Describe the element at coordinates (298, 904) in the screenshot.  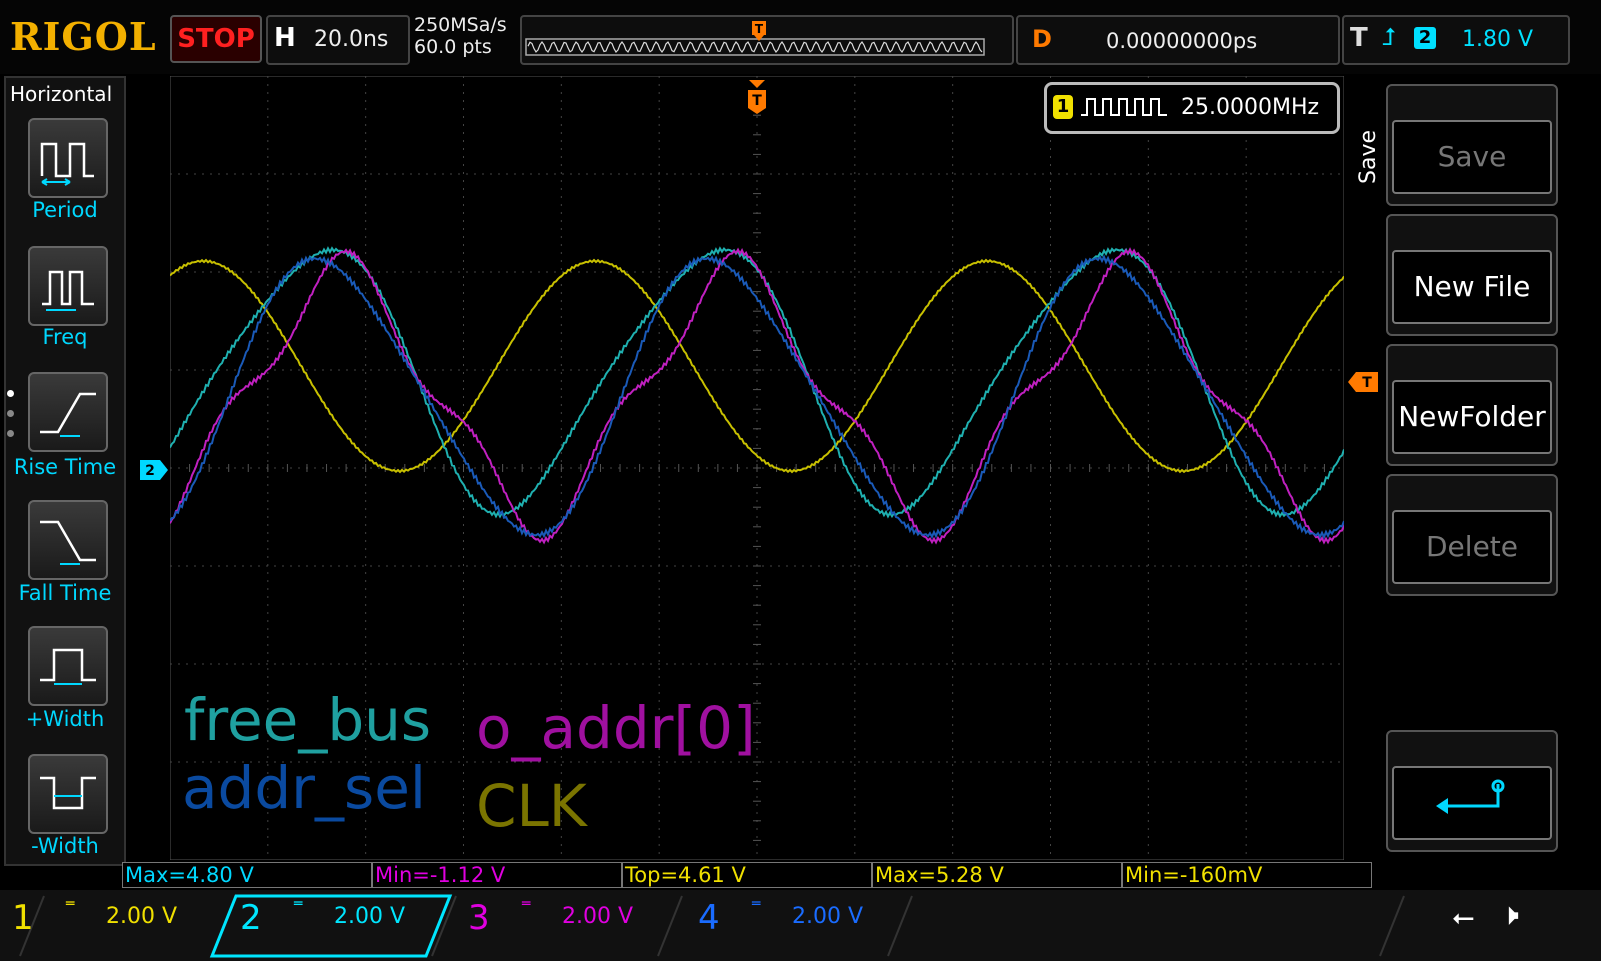
I see `ch2-coupling-icon: ═` at that location.